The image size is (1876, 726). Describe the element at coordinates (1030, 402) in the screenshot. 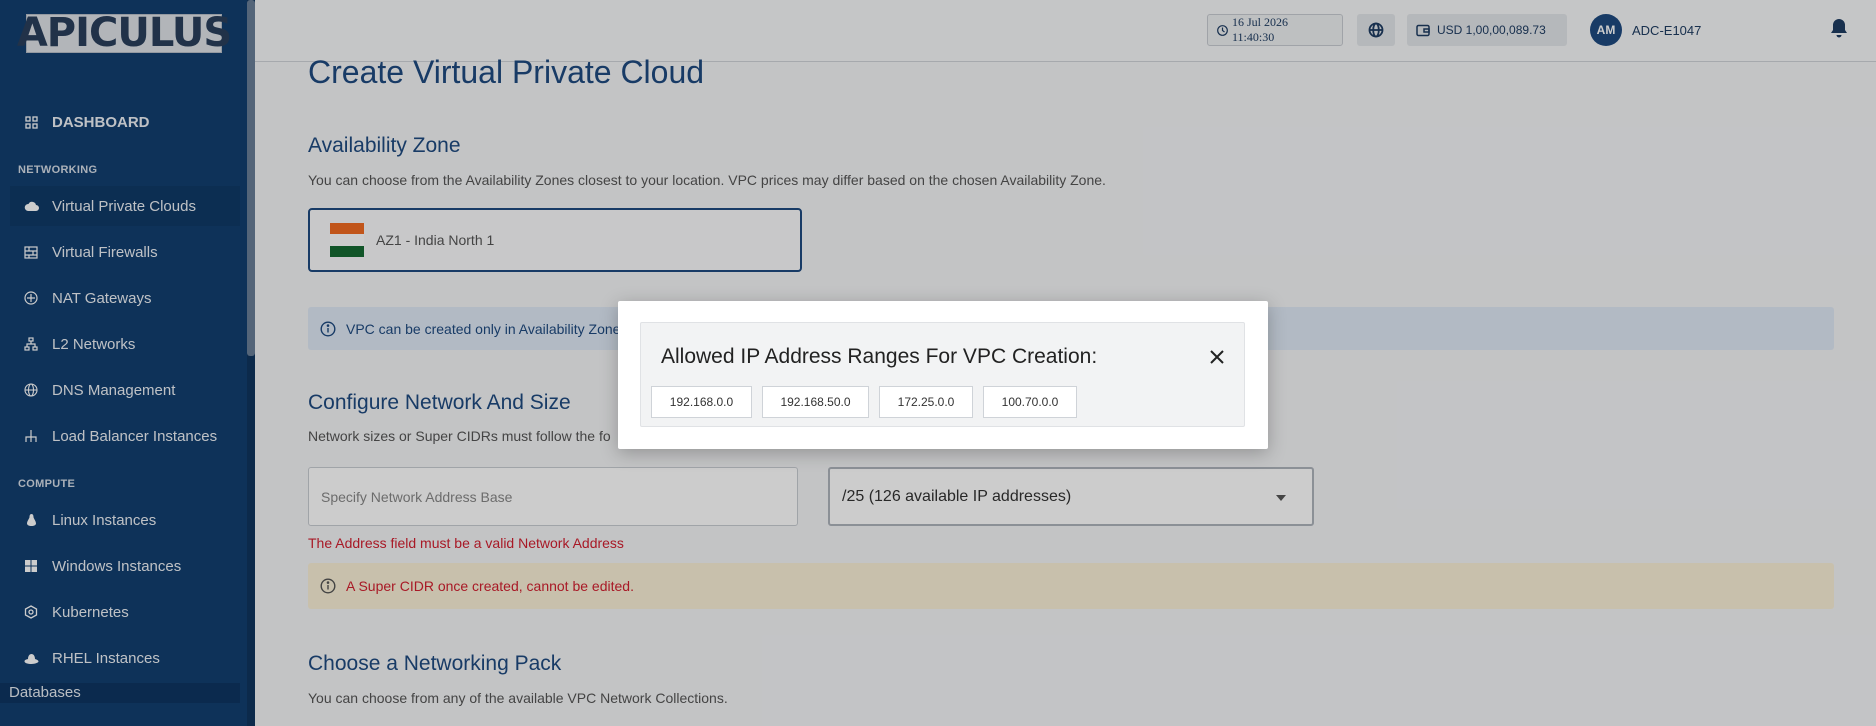

I see `ip-range-chip: 100.70.0.0` at that location.